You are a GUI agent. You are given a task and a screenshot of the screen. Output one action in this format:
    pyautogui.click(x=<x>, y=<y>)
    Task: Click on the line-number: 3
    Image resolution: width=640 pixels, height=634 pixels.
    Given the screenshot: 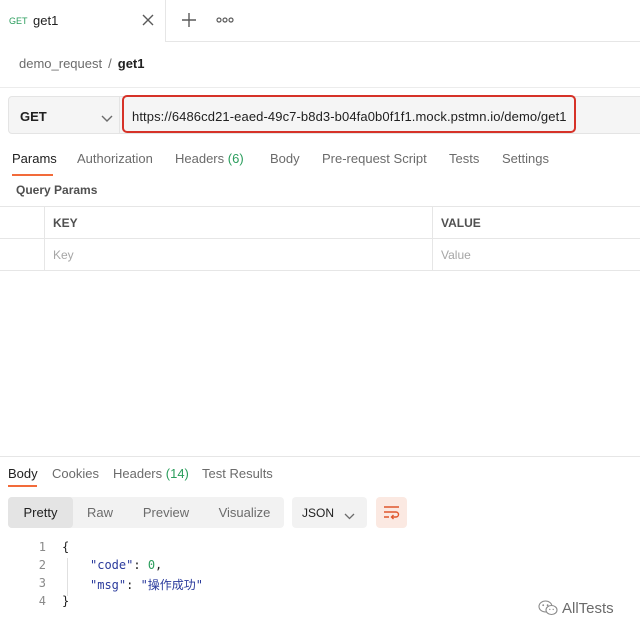 What is the action you would take?
    pyautogui.click(x=42, y=583)
    